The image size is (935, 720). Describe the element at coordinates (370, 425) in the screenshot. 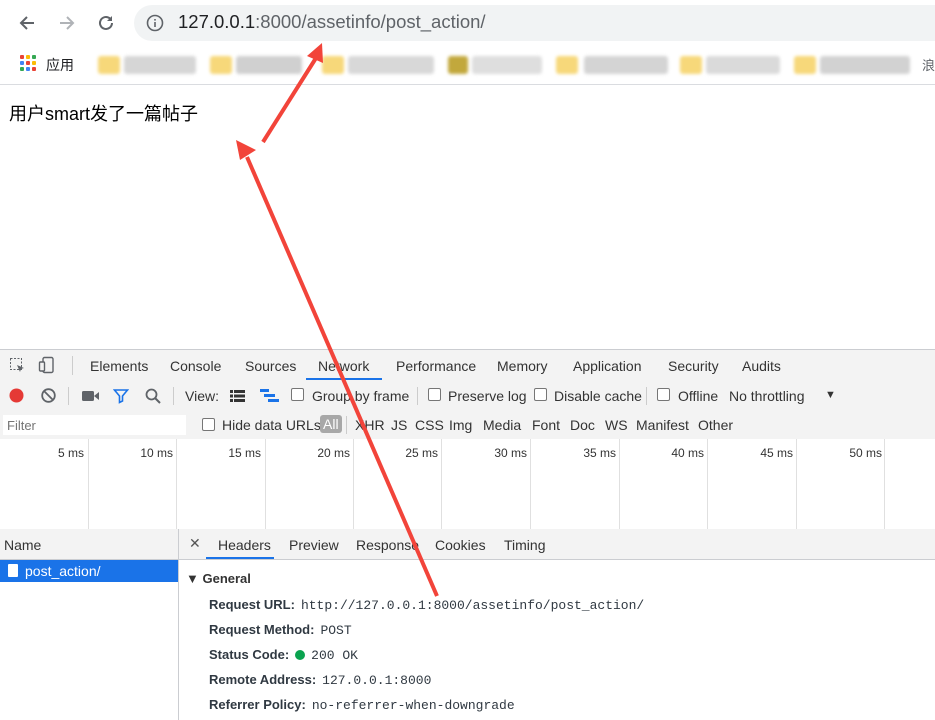

I see `filter-type-xhr: XHR` at that location.